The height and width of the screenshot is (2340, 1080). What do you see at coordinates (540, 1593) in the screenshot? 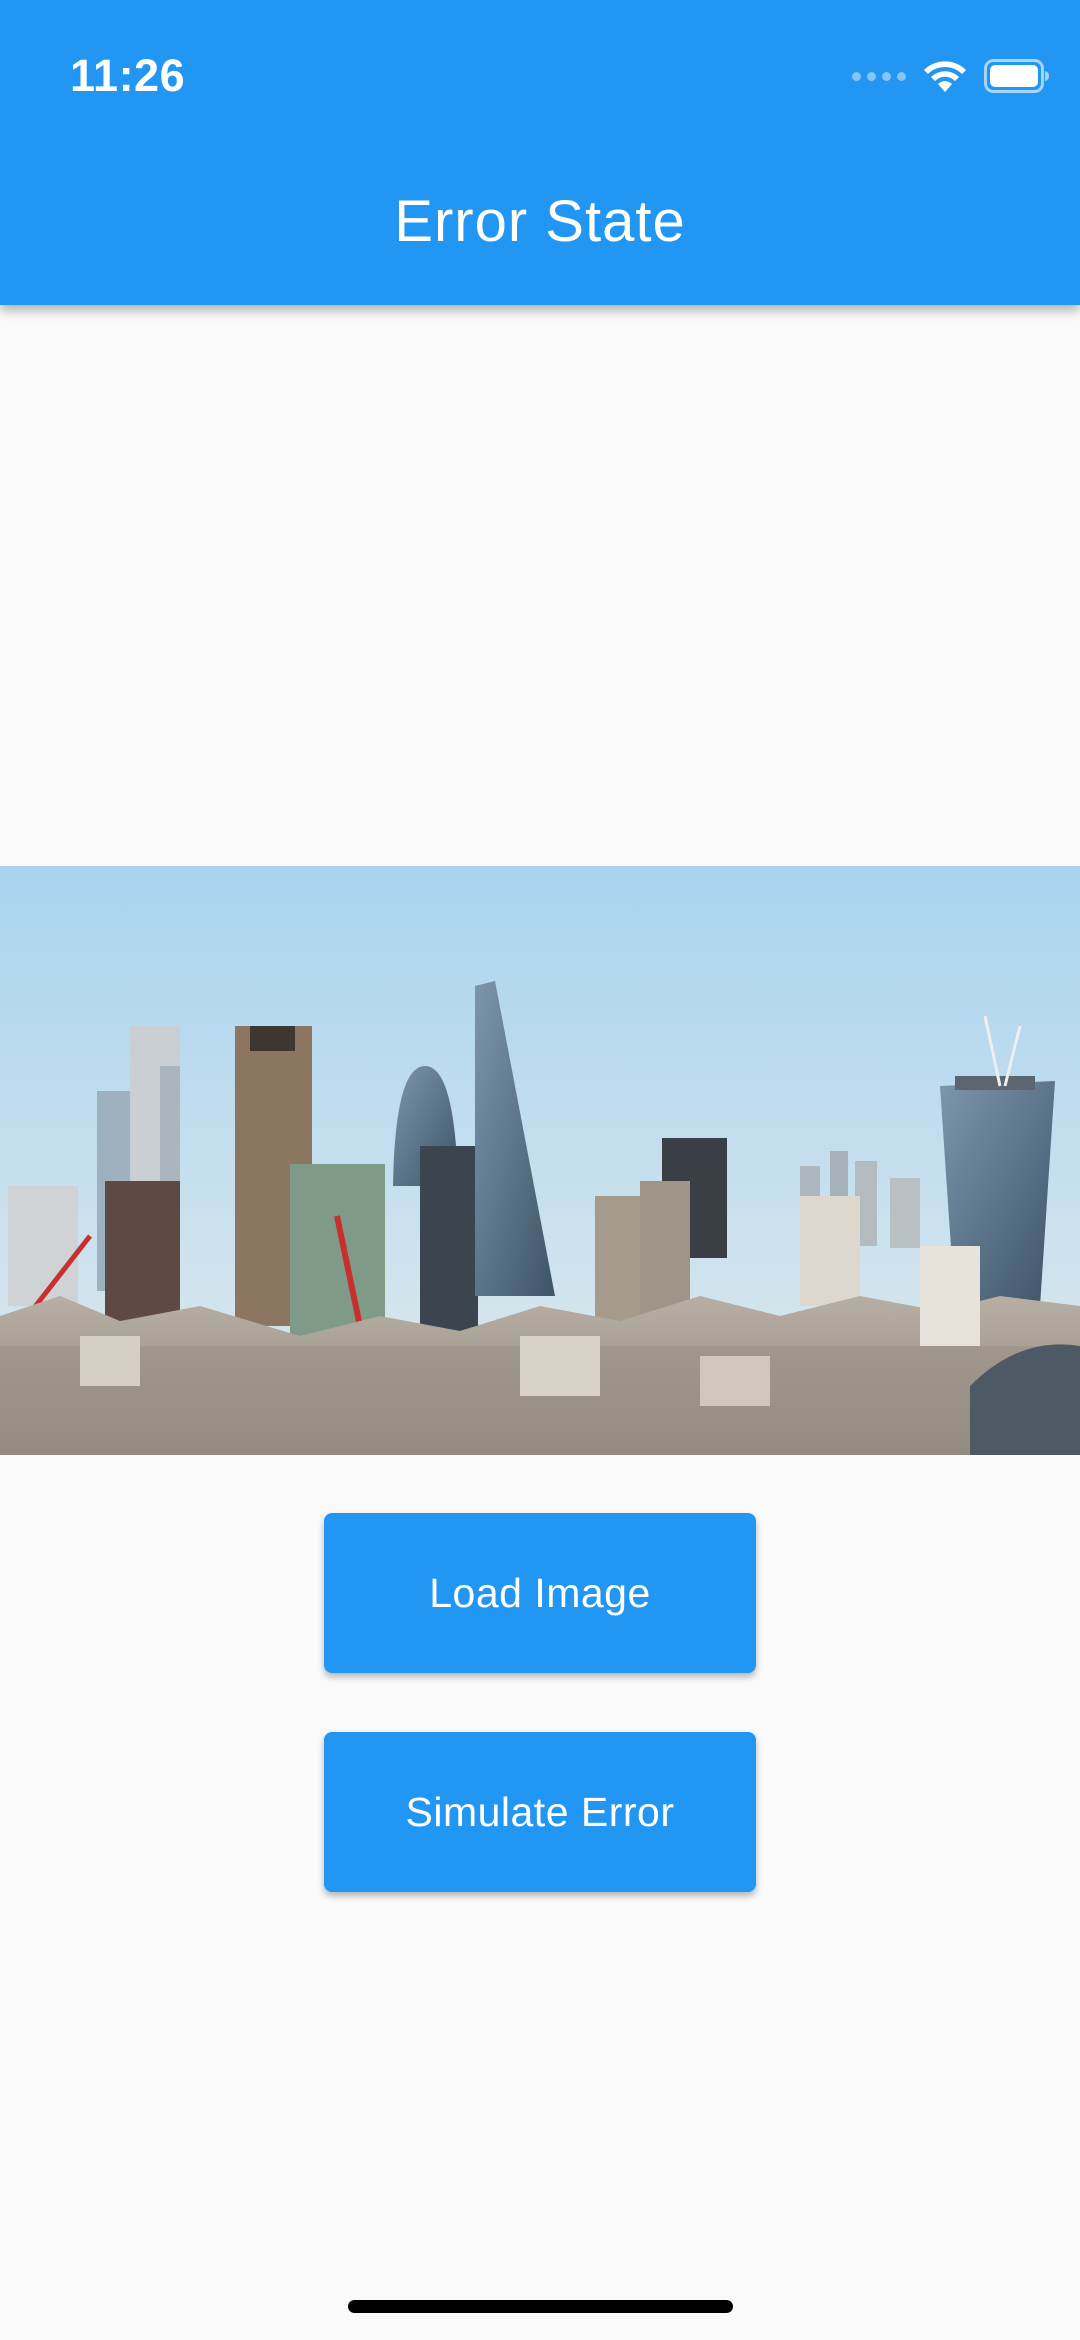
I see `load-image-button: Load Image` at bounding box center [540, 1593].